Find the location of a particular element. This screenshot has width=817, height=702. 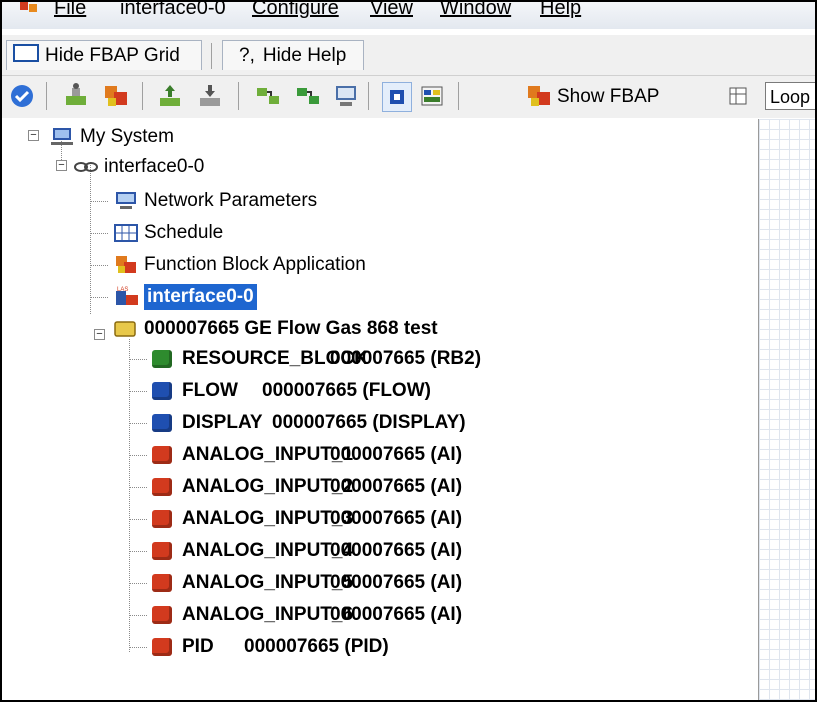

menu-window-label: Window is located at coordinates (476, 9).